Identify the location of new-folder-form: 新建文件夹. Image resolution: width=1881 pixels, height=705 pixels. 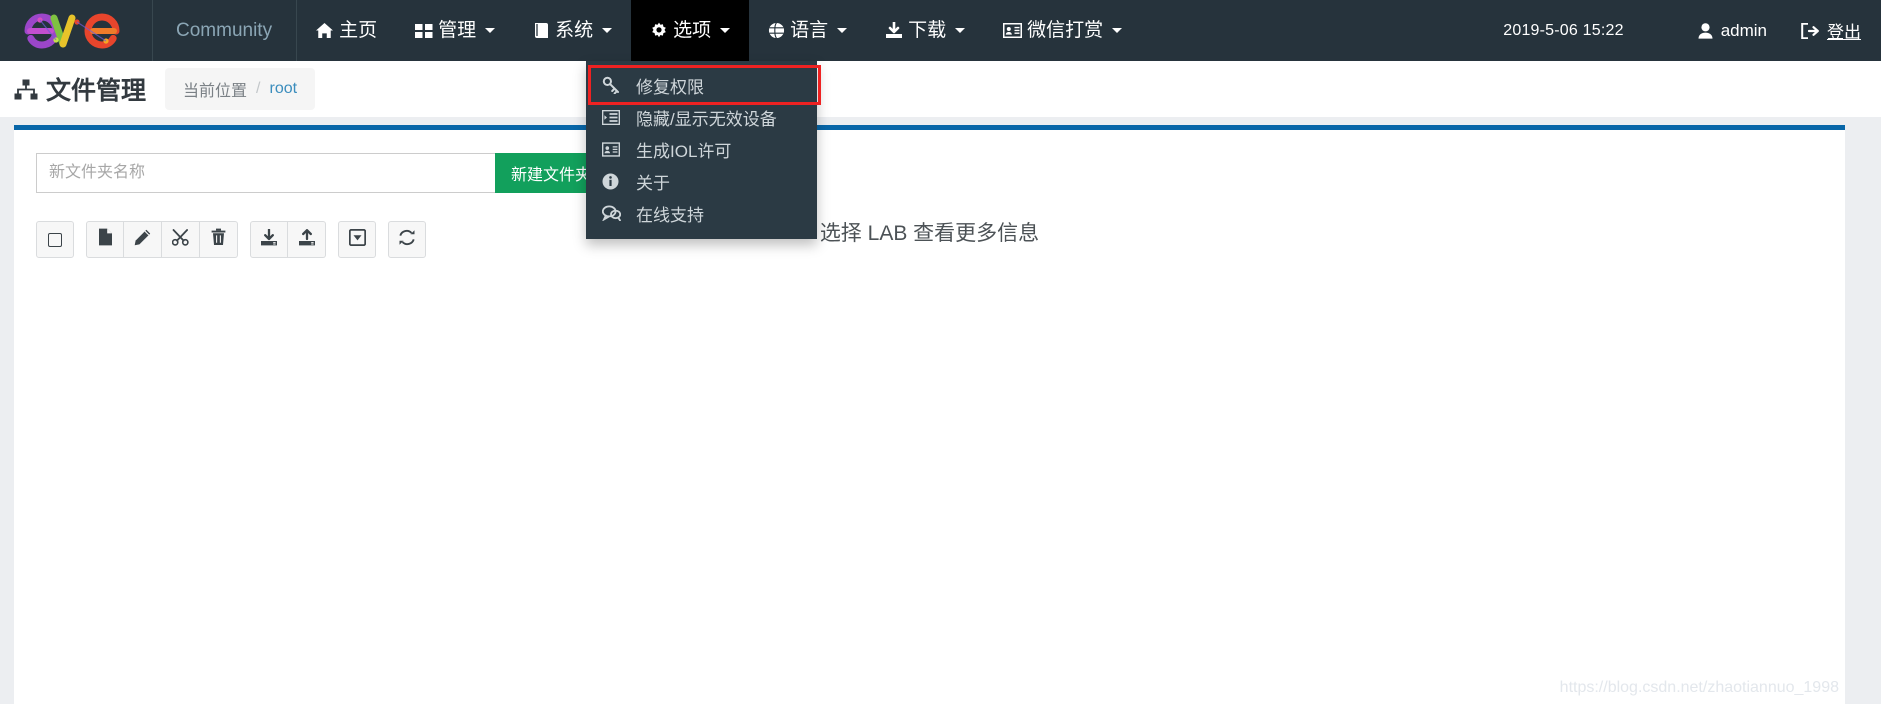
(321, 173).